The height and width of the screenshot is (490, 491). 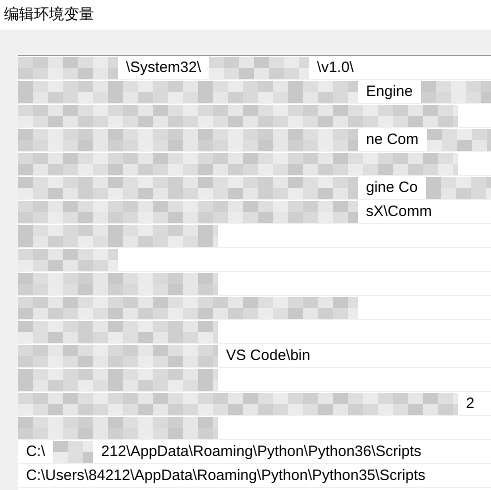 What do you see at coordinates (261, 452) in the screenshot?
I see `path-entry: 212\AppData\Roaming\Python\Python36\Scripts` at bounding box center [261, 452].